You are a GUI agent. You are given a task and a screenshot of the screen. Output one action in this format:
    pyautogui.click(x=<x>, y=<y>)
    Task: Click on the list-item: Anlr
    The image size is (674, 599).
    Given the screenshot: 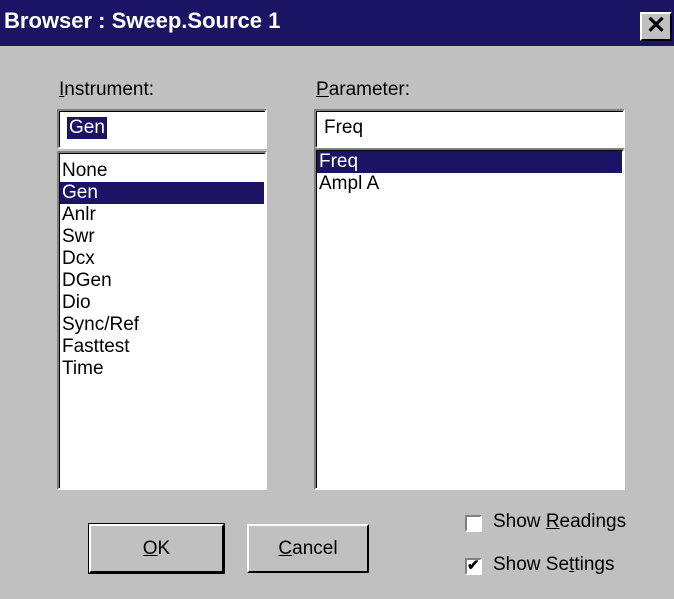 What is the action you would take?
    pyautogui.click(x=162, y=215)
    